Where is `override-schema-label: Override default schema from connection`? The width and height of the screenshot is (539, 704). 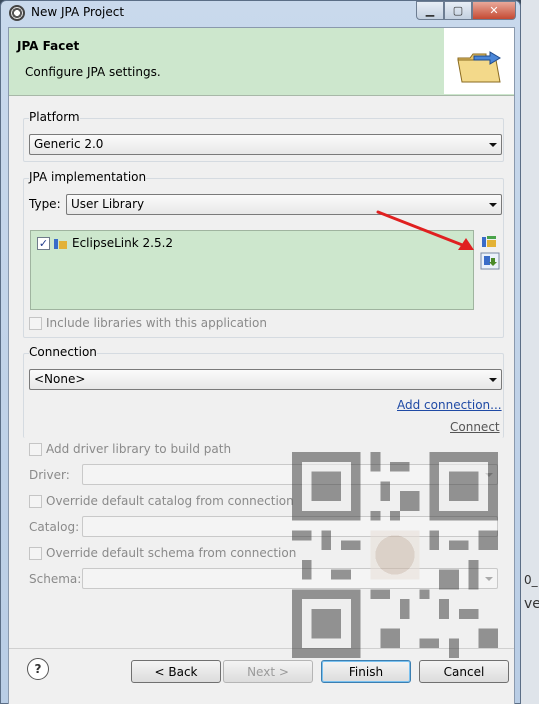 override-schema-label: Override default schema from connection is located at coordinates (171, 553).